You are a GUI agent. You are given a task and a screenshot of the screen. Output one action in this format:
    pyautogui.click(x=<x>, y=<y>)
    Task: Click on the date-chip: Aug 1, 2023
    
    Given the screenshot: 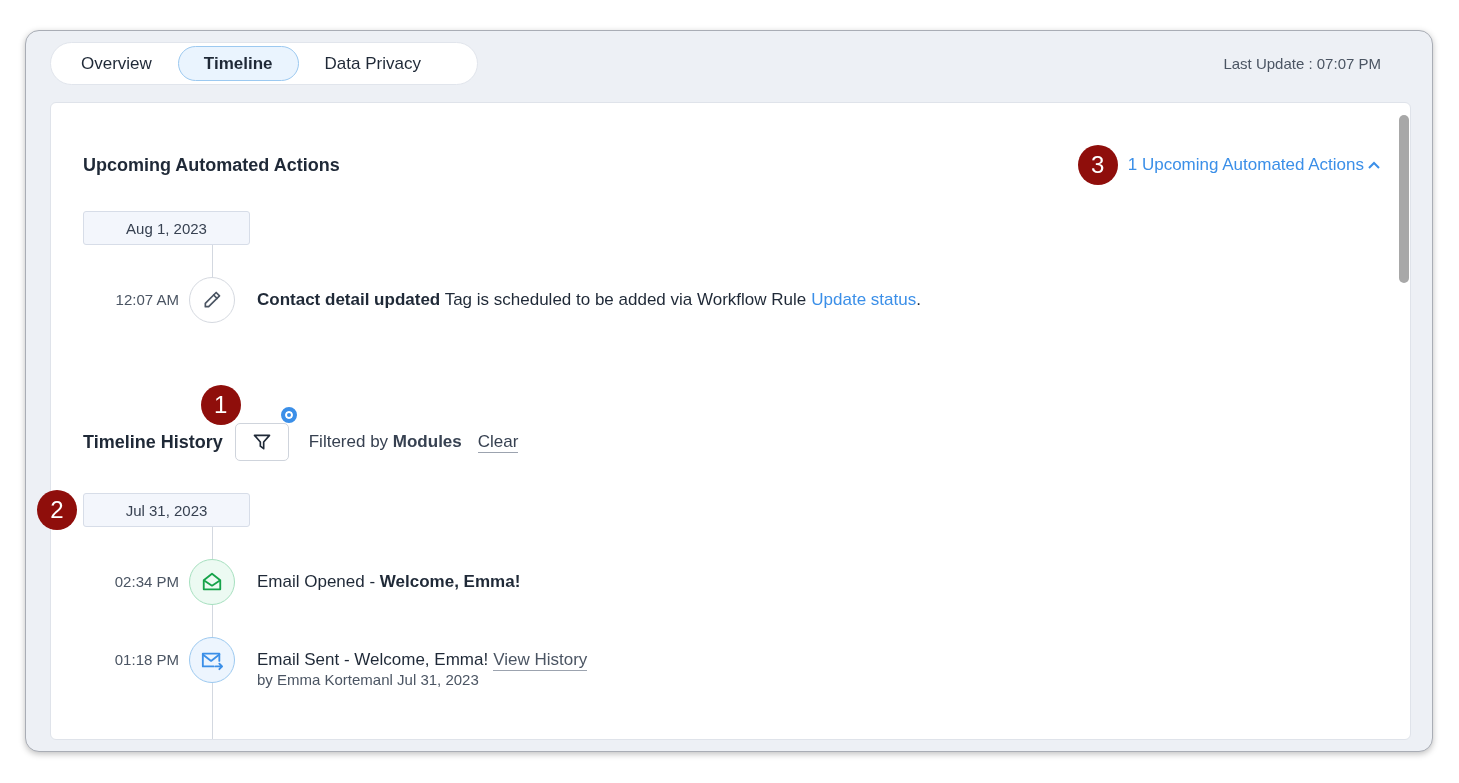 What is the action you would take?
    pyautogui.click(x=166, y=228)
    